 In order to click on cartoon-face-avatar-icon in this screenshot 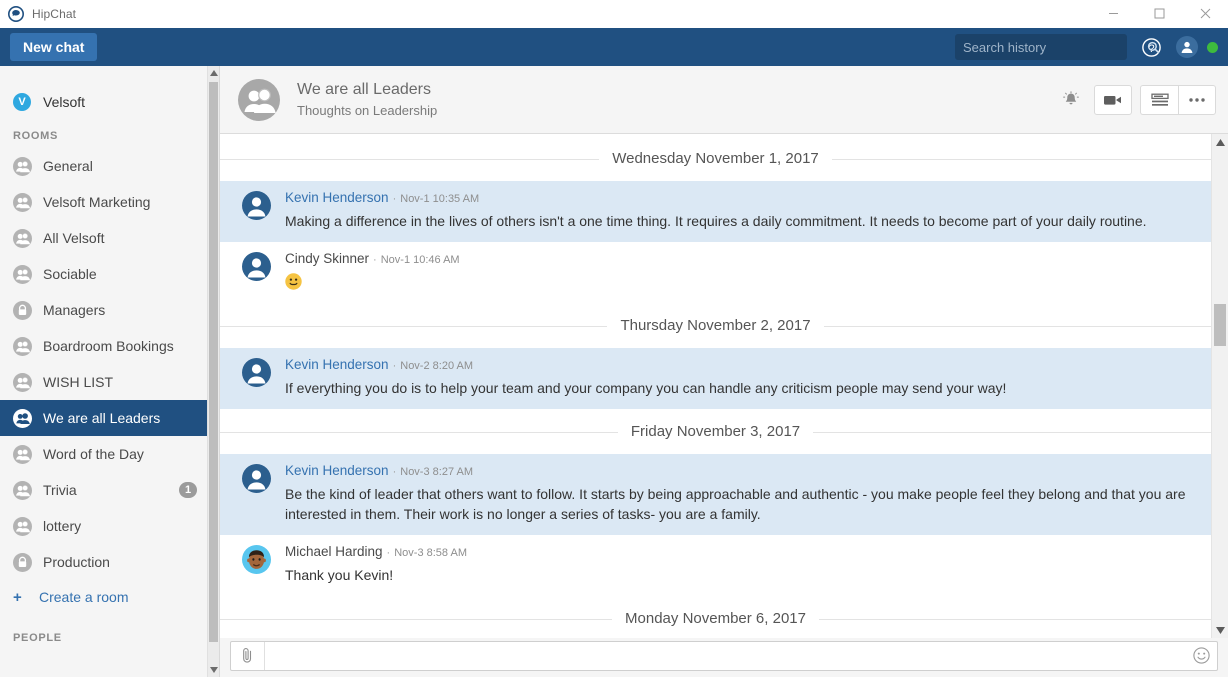, I will do `click(256, 559)`.